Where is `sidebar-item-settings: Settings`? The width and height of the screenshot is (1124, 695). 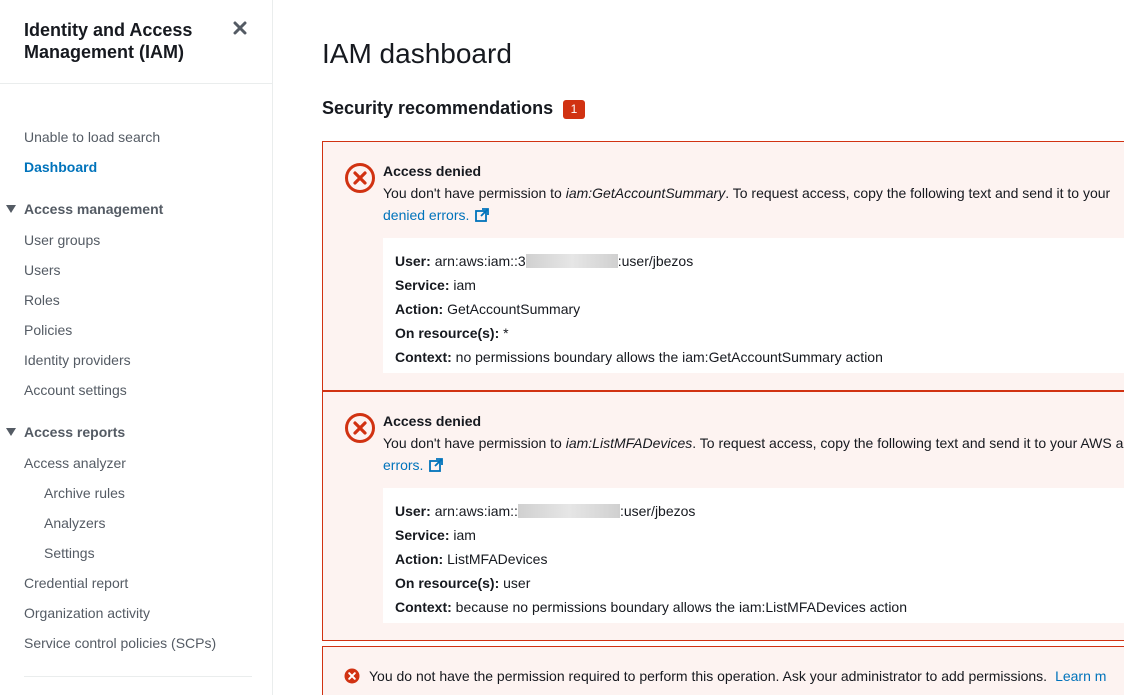
sidebar-item-settings: Settings is located at coordinates (69, 553).